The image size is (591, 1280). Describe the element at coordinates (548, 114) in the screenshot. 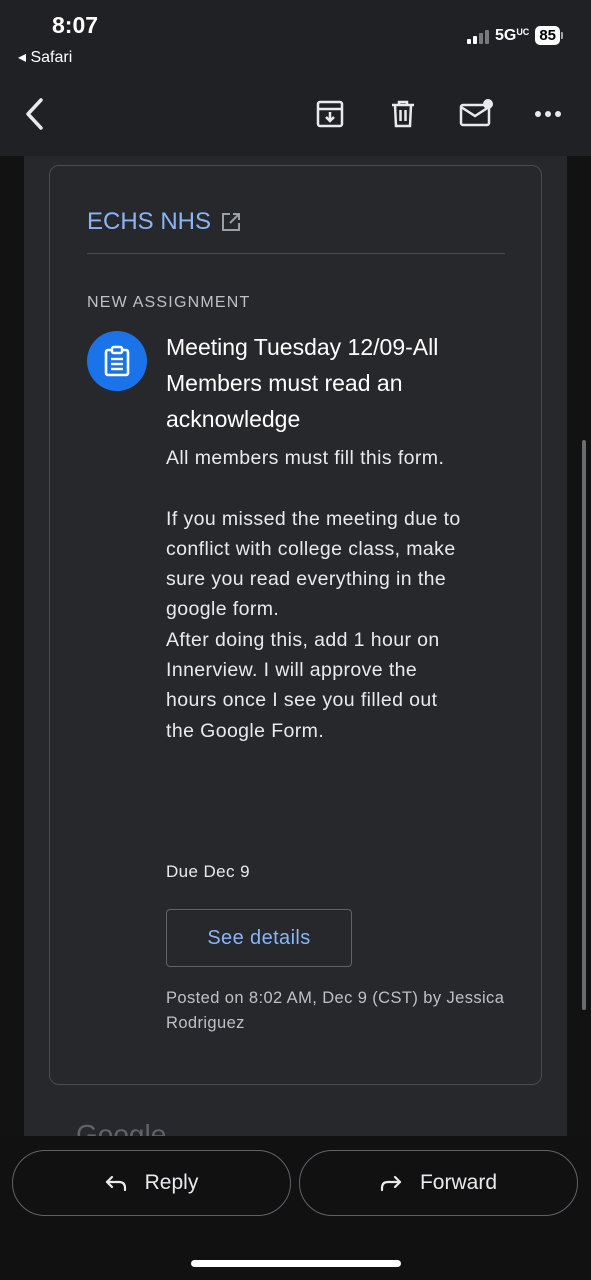

I see `more-icon` at that location.